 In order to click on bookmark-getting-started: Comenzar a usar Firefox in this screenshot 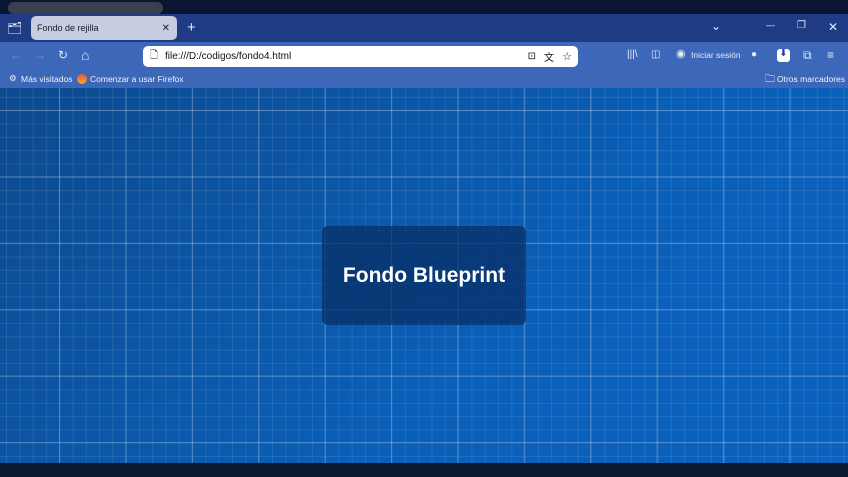, I will do `click(137, 79)`.